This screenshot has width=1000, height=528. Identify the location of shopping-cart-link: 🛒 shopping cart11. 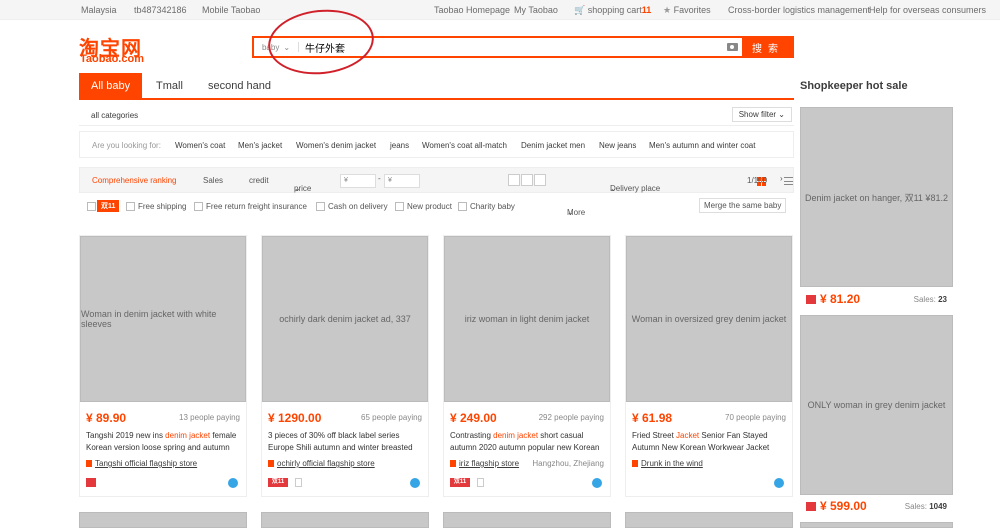
(612, 10).